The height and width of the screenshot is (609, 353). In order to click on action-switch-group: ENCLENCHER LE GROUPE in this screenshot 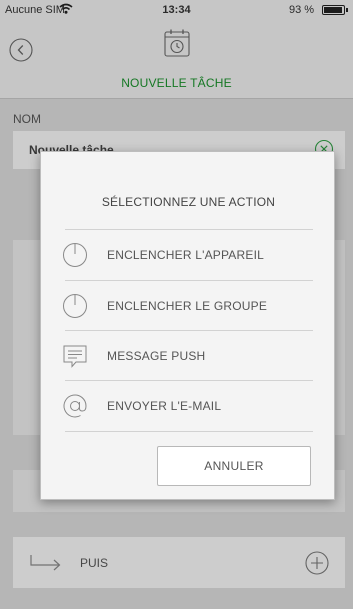, I will do `click(188, 306)`.